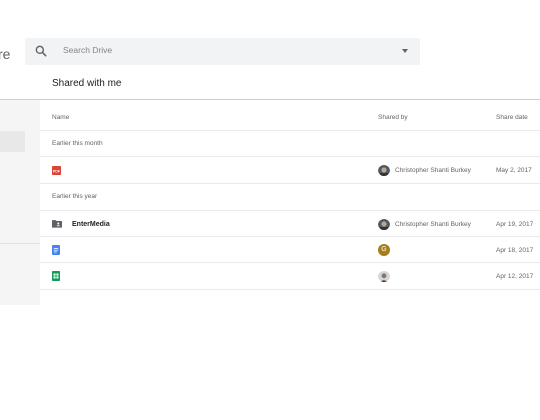 The image size is (540, 420). What do you see at coordinates (514, 170) in the screenshot?
I see `share-date: May 2, 2017` at bounding box center [514, 170].